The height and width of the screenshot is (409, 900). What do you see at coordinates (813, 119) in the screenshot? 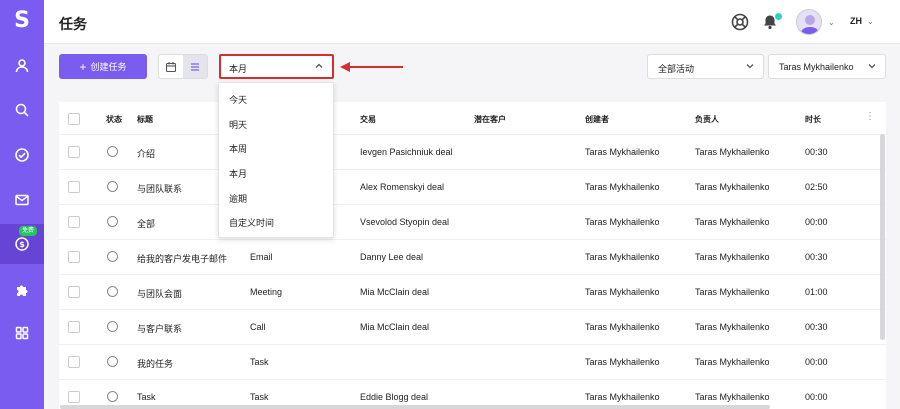
I see `column-header-duration: 时长` at bounding box center [813, 119].